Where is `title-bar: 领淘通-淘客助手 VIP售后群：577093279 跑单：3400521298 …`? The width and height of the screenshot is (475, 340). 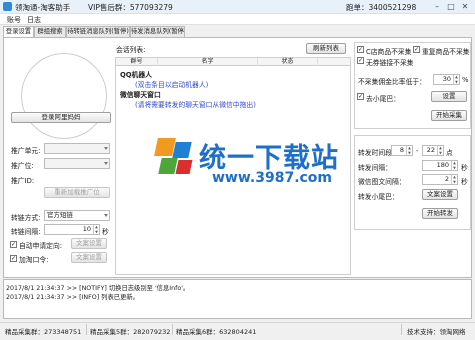 title-bar: 领淘通-淘客助手 VIP售后群：577093279 跑单：3400521298 … is located at coordinates (237, 7).